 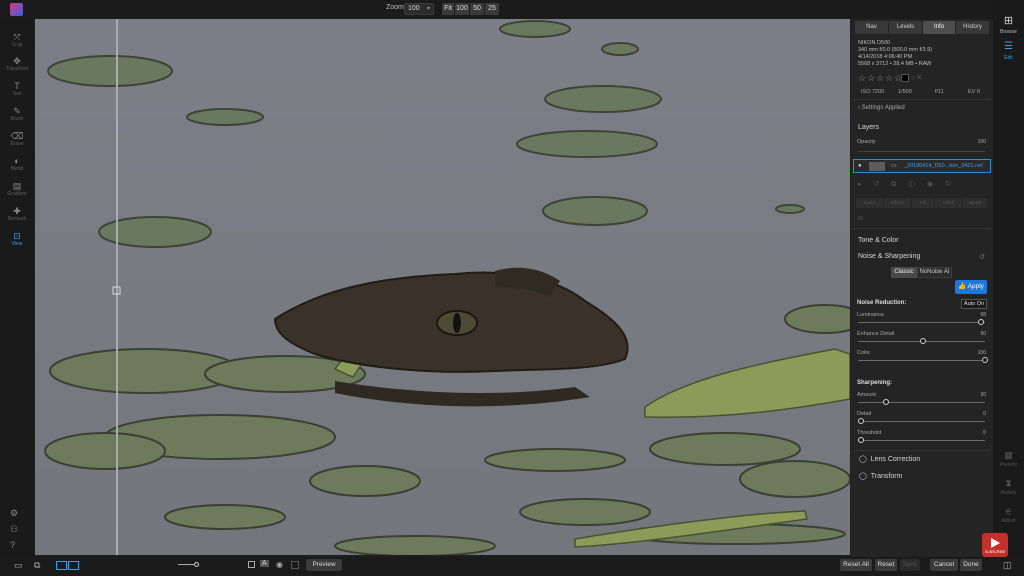 I want to click on slider-label: Threshold, so click(x=869, y=433).